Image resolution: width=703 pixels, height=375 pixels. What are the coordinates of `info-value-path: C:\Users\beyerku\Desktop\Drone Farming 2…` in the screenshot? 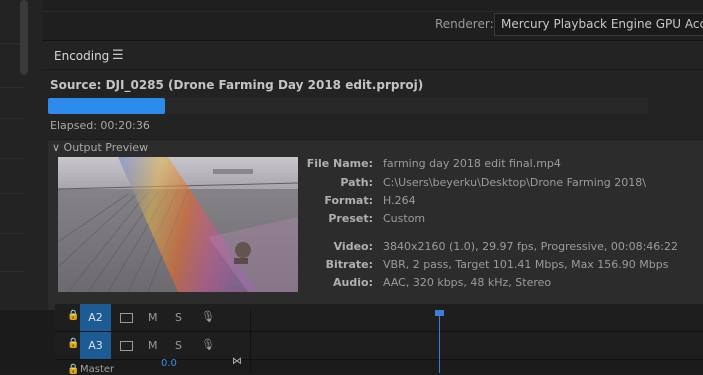 It's located at (514, 182).